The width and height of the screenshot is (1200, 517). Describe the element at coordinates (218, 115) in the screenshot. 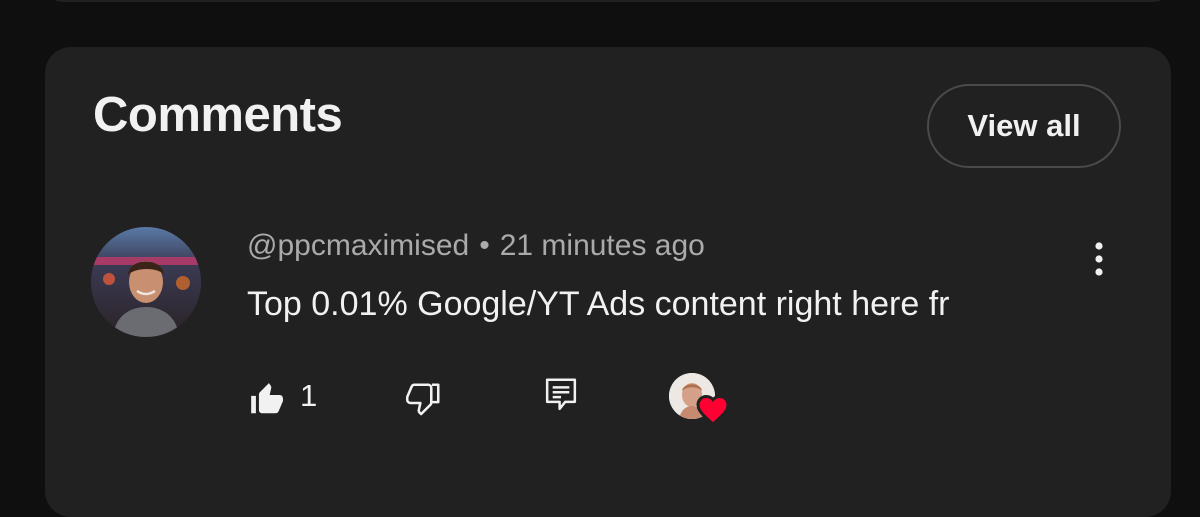

I see `comments-title: Comments` at that location.